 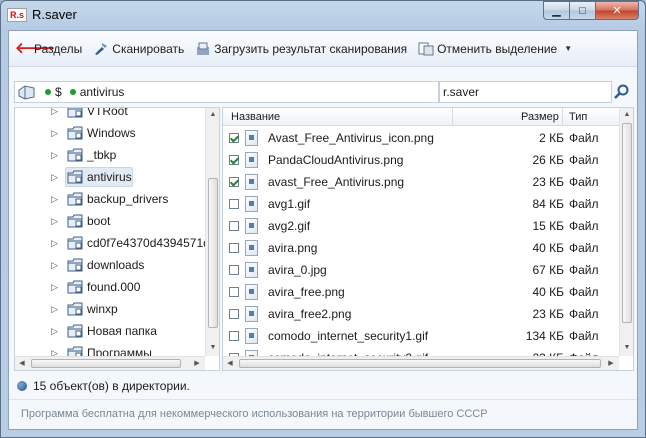 What do you see at coordinates (348, 336) in the screenshot?
I see `file-name: comodo_internet_security1.gif` at bounding box center [348, 336].